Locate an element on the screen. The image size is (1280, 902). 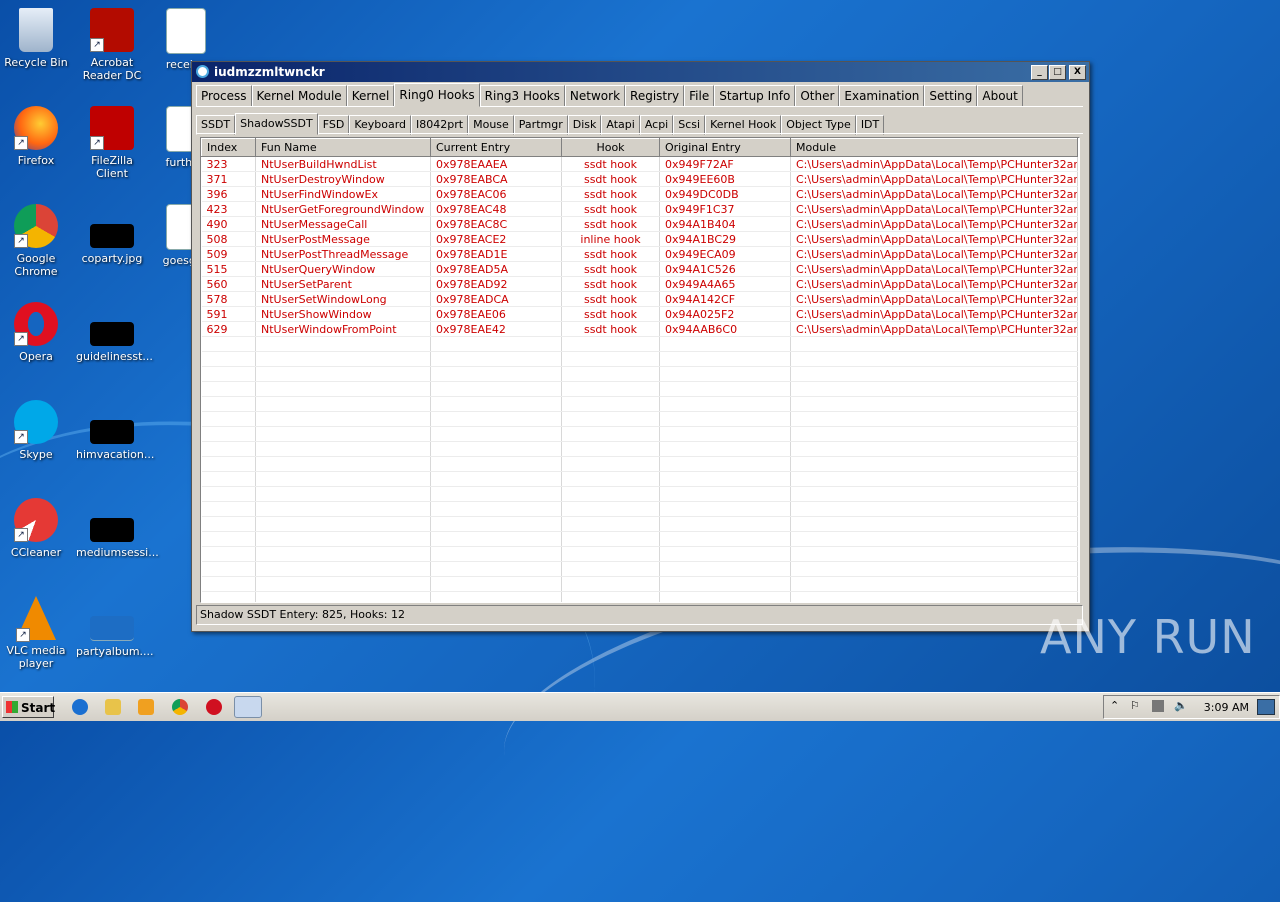
desktop-icon-acrobat: ↗ Acrobat Reader DC is located at coordinates (112, 45).